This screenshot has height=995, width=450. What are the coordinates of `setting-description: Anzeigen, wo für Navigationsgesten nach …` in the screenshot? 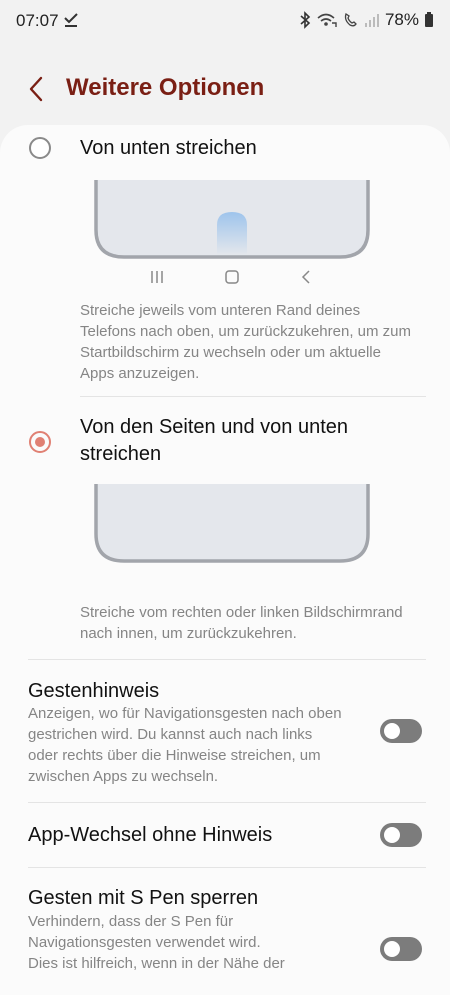 It's located at (185, 745).